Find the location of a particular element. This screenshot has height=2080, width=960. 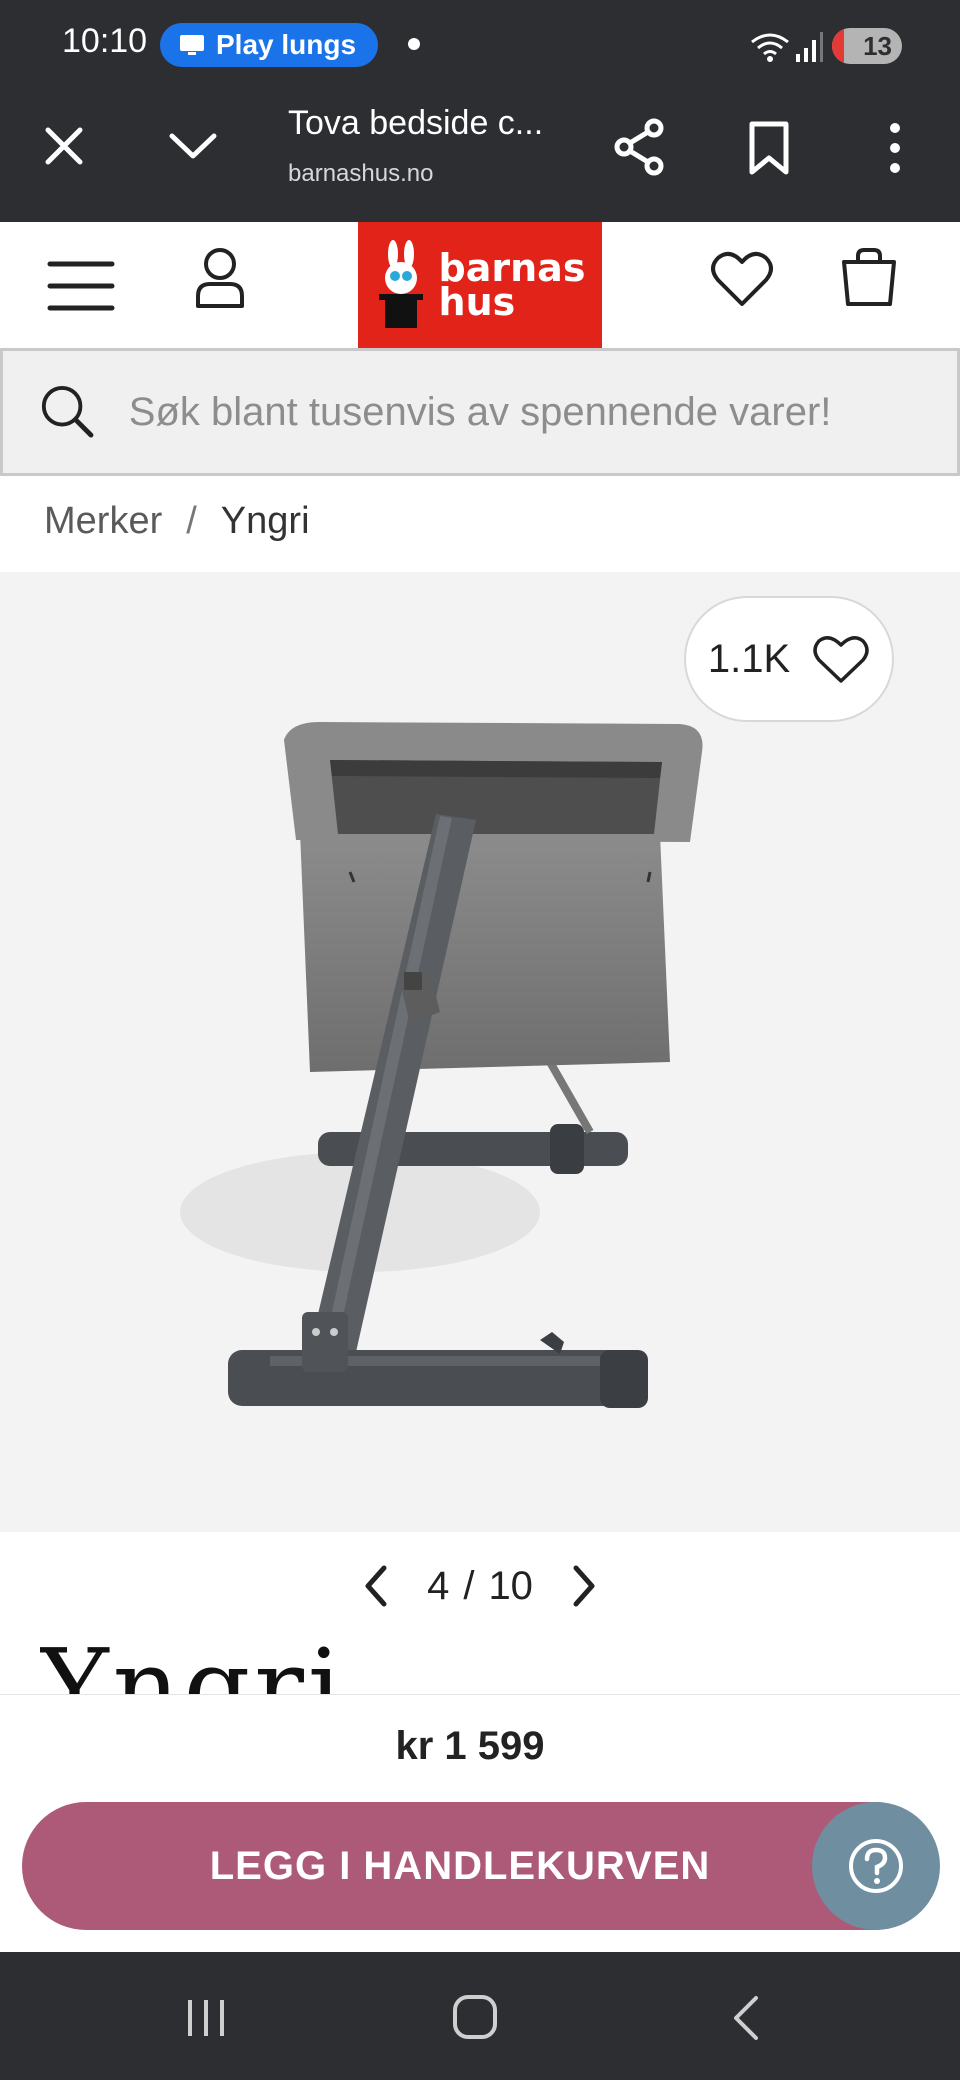

logo-wordmark: barnas hus is located at coordinates (512, 285).